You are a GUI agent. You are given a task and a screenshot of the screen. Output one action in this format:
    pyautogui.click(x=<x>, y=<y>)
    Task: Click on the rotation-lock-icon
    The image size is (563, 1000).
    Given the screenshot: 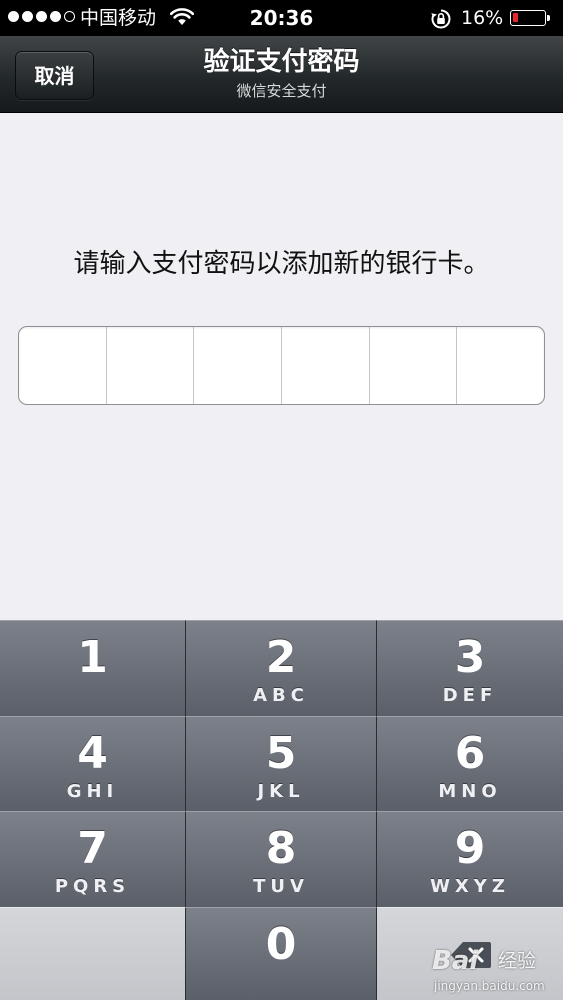 What is the action you would take?
    pyautogui.click(x=441, y=19)
    